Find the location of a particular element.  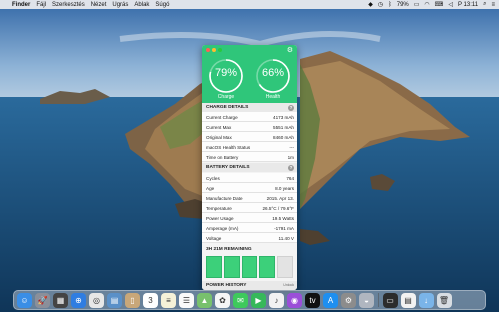

minimize-window-button is located at coordinates (214, 50).